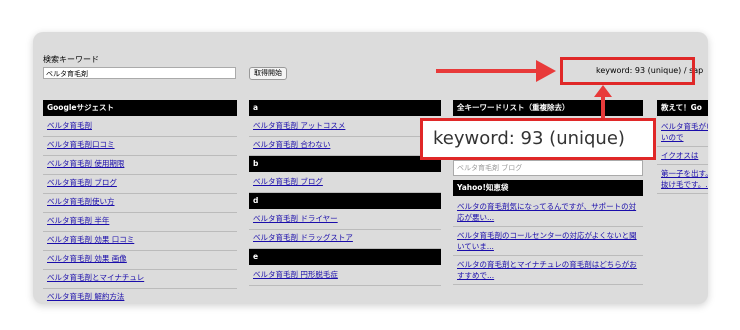  Describe the element at coordinates (140, 127) in the screenshot. I see `google-suggest-item: ベルタ育毛剤` at that location.